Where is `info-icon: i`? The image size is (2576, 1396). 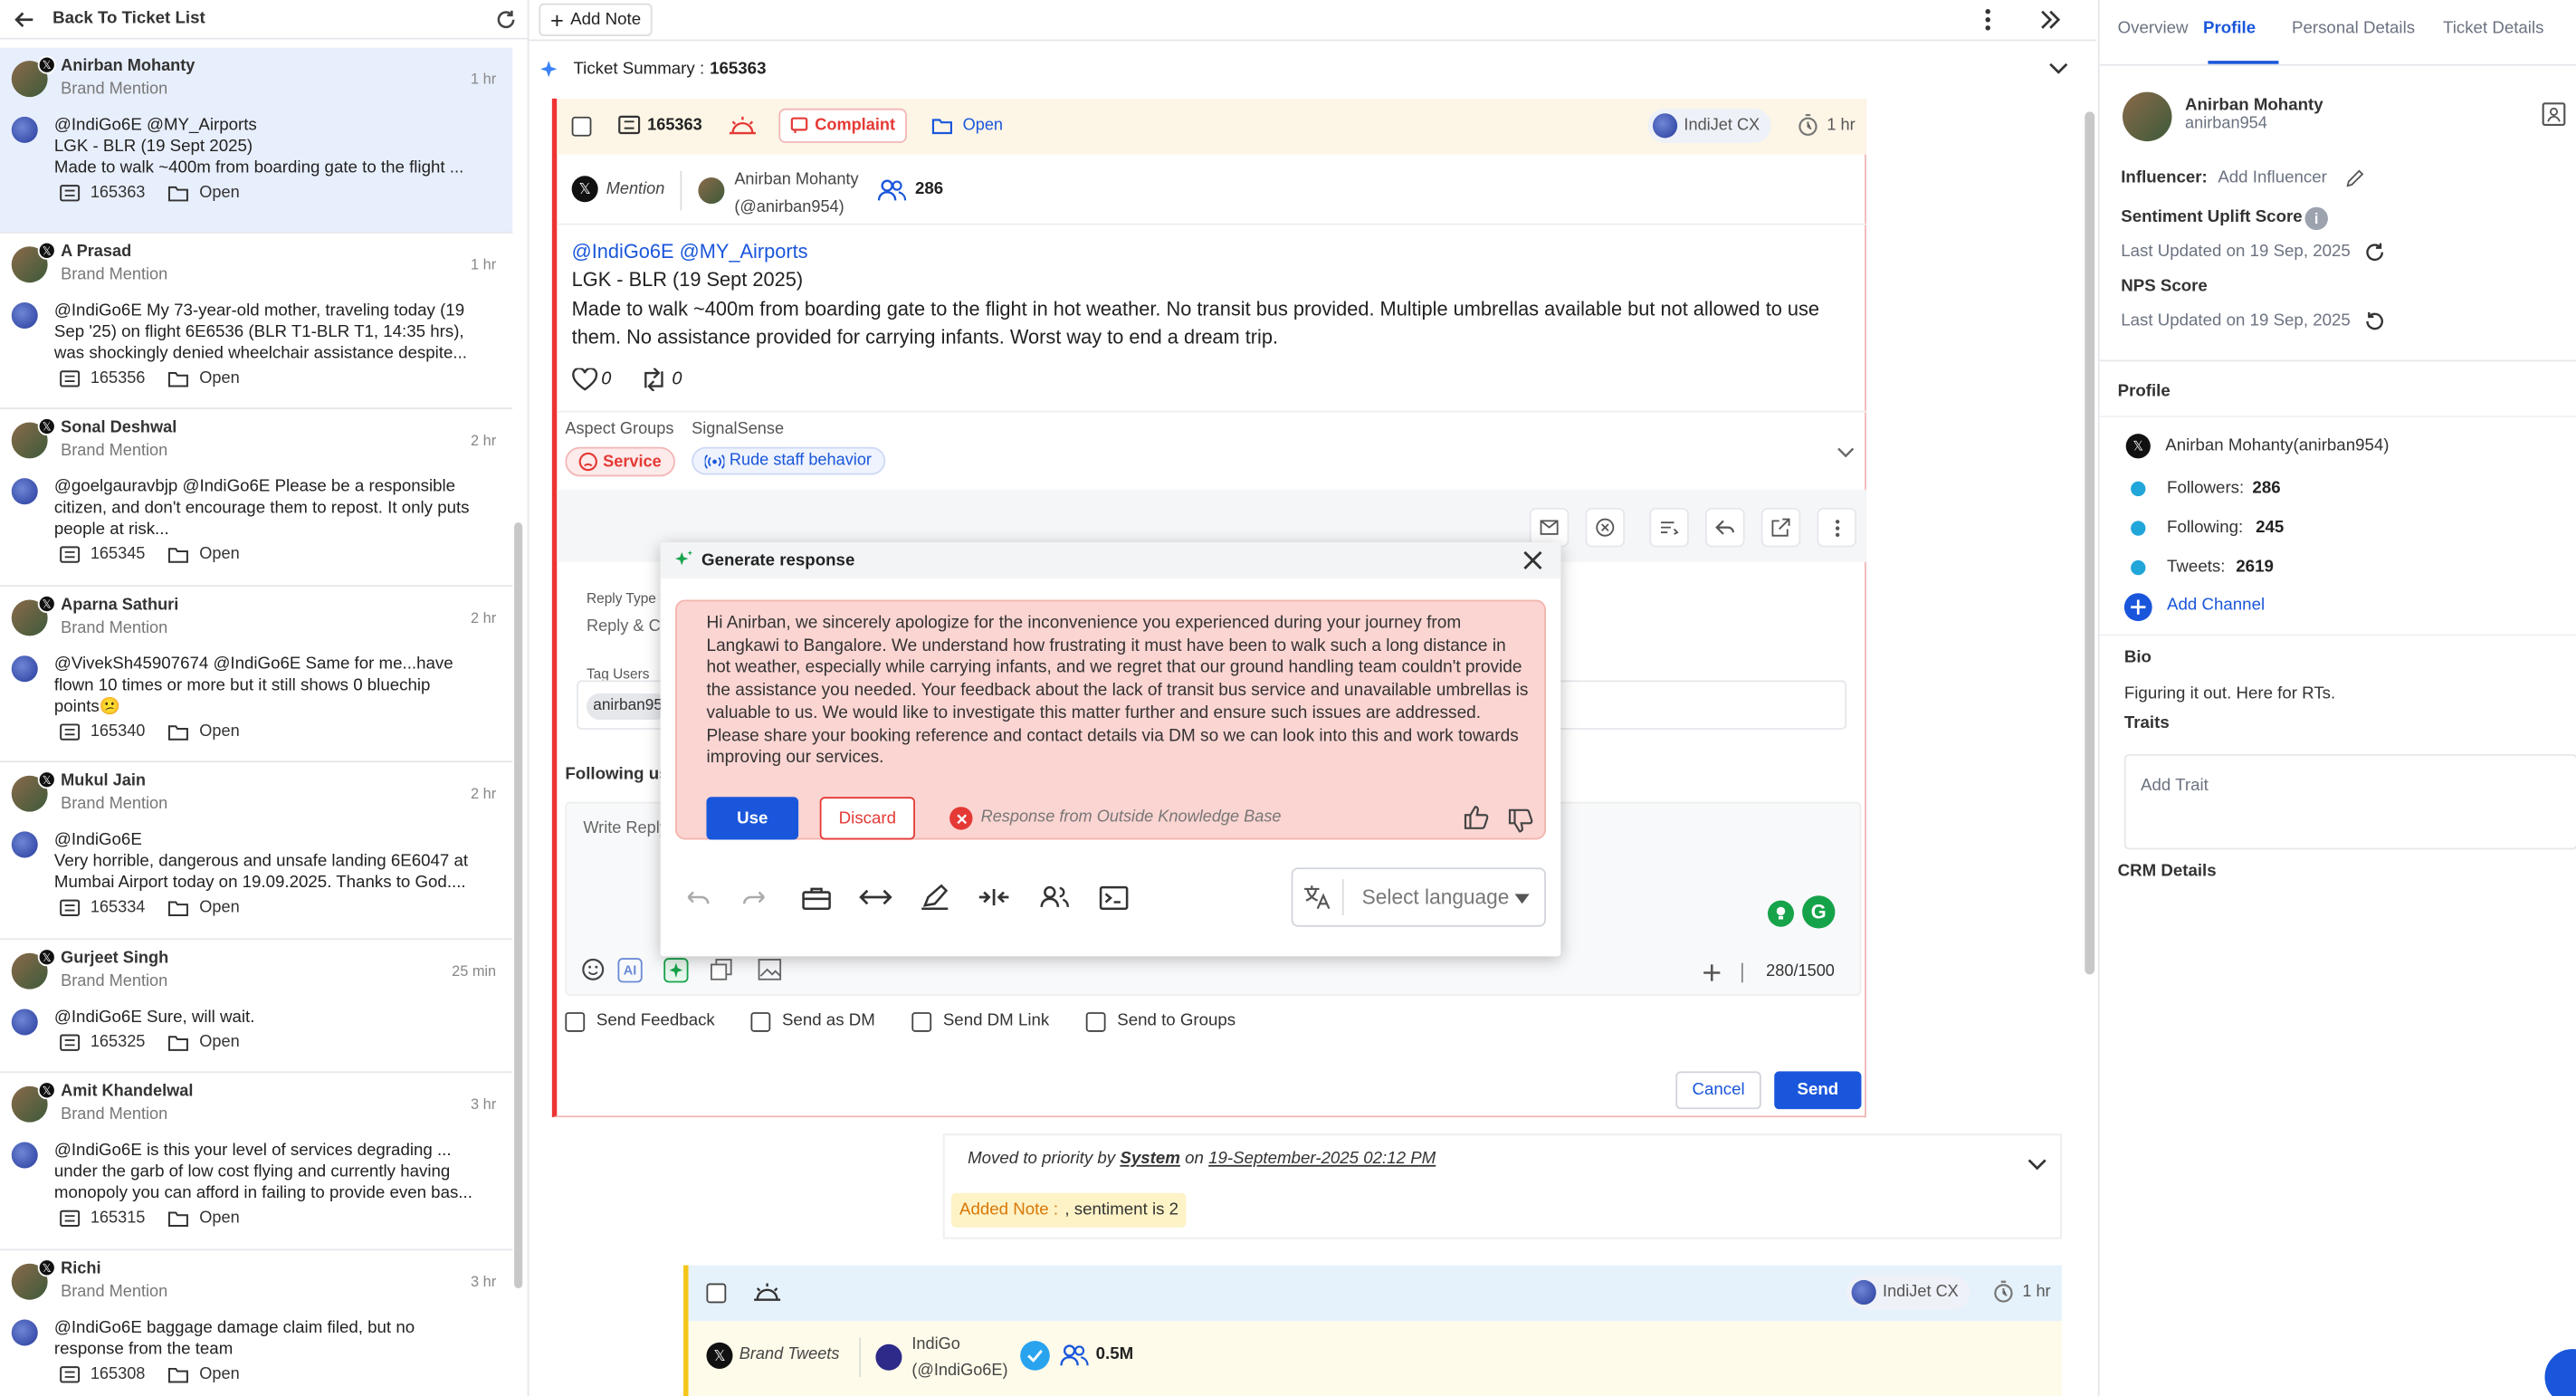 info-icon: i is located at coordinates (2316, 218).